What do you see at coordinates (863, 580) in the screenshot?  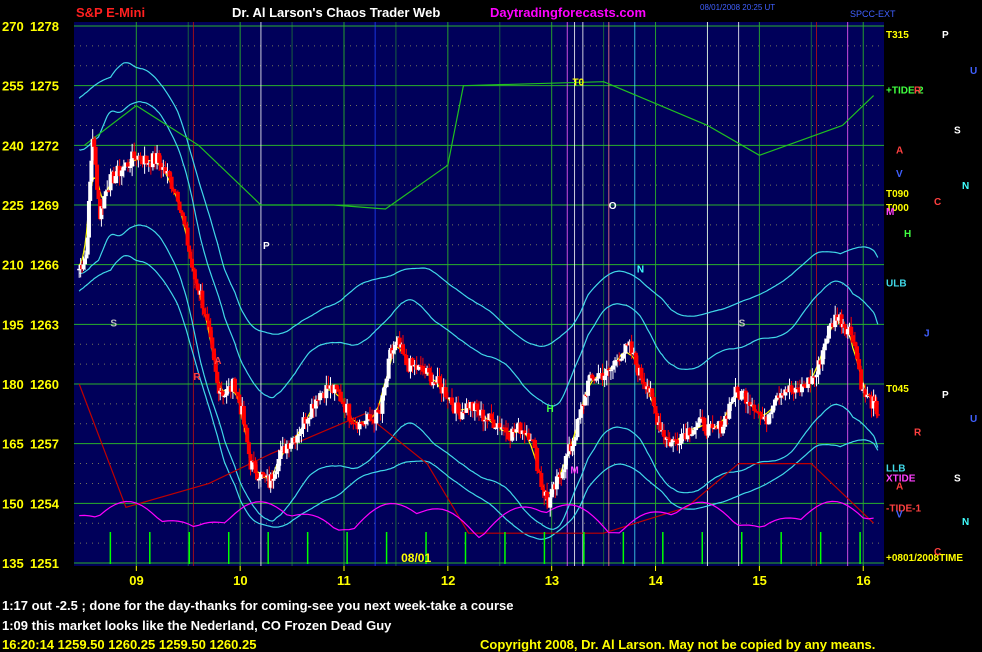 I see `x-tick-label: 16` at bounding box center [863, 580].